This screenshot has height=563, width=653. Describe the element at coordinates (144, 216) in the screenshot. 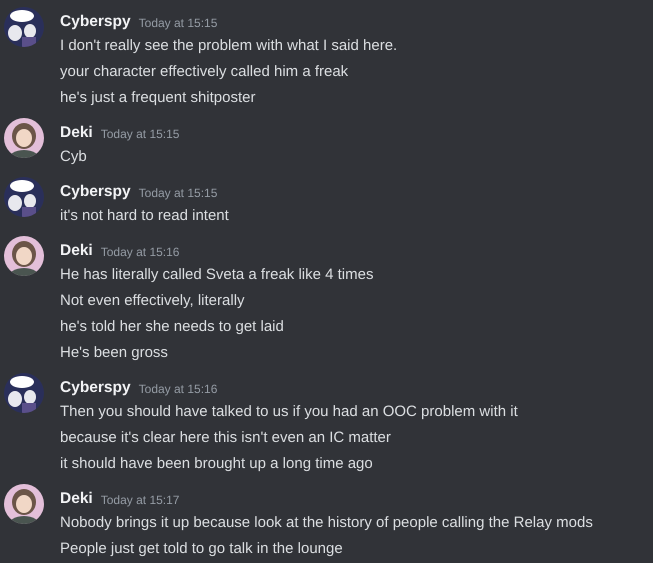

I see `message-text: it's not hard to read intent` at that location.